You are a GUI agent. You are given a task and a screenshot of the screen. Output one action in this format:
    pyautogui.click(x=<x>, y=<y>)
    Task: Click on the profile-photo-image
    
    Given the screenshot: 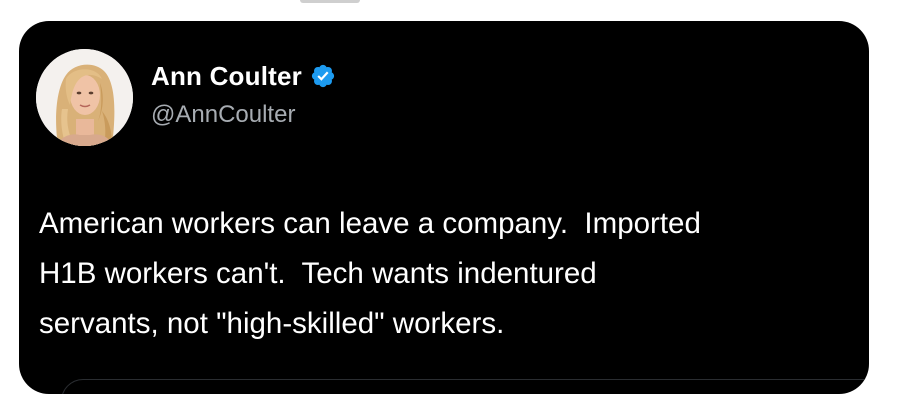 What is the action you would take?
    pyautogui.click(x=84, y=97)
    